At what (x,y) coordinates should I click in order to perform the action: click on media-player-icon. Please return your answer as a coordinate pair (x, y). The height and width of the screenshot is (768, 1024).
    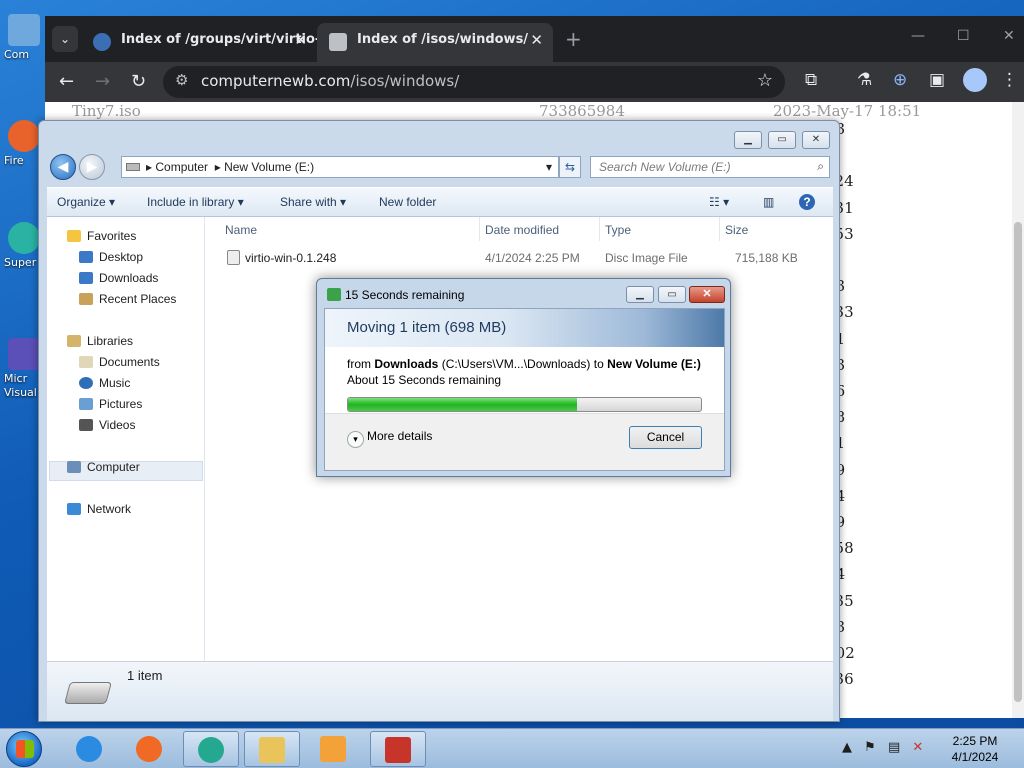
    Looking at the image, I should click on (333, 749).